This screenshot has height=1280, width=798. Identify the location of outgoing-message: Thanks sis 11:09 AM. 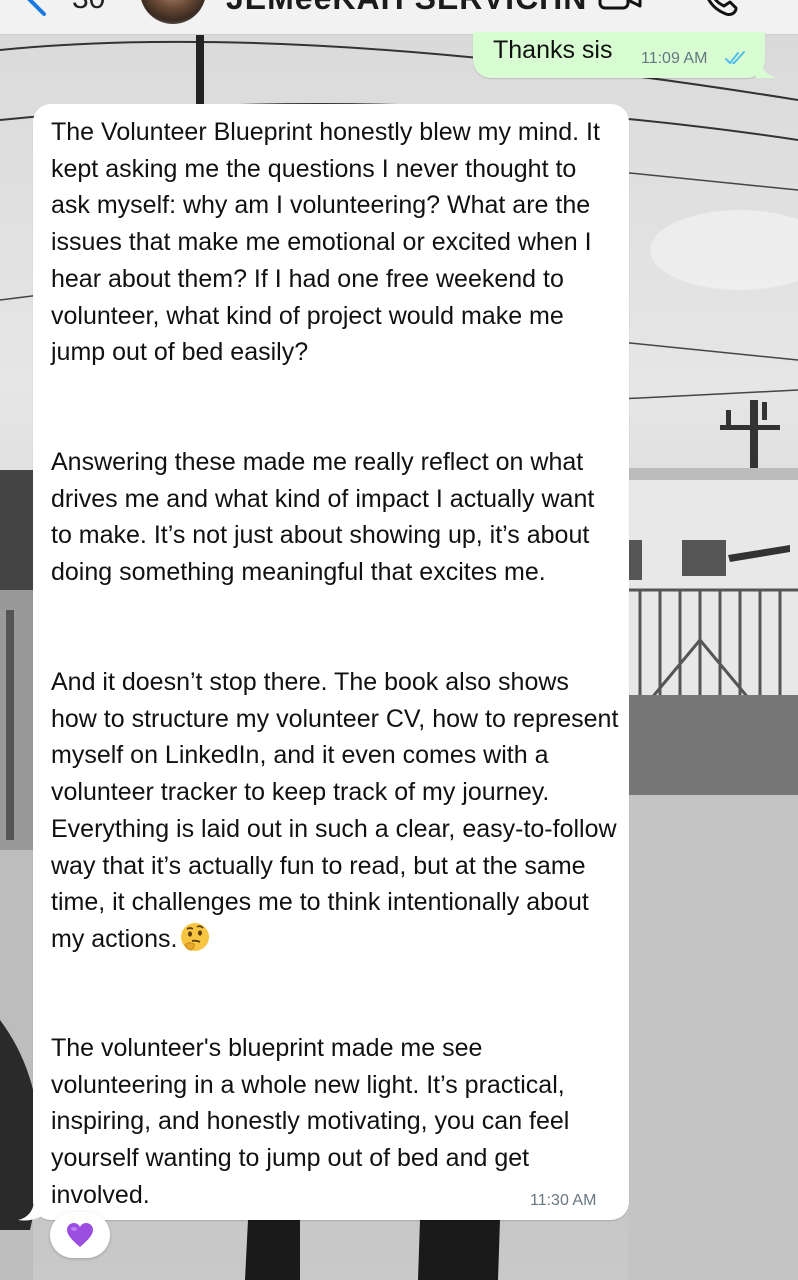
(619, 55).